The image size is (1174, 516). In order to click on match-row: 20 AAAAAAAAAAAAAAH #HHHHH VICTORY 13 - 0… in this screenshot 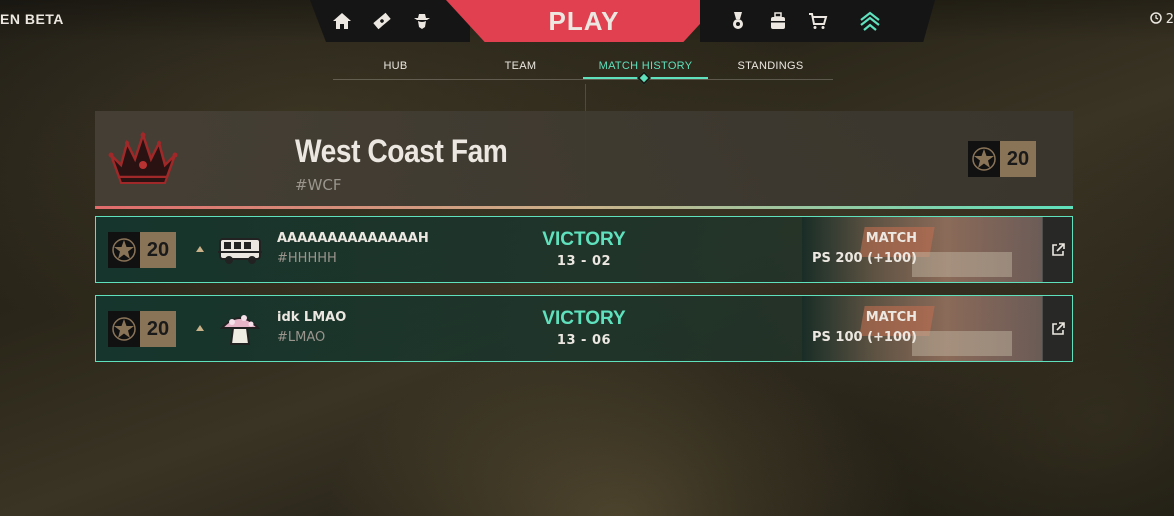, I will do `click(584, 249)`.